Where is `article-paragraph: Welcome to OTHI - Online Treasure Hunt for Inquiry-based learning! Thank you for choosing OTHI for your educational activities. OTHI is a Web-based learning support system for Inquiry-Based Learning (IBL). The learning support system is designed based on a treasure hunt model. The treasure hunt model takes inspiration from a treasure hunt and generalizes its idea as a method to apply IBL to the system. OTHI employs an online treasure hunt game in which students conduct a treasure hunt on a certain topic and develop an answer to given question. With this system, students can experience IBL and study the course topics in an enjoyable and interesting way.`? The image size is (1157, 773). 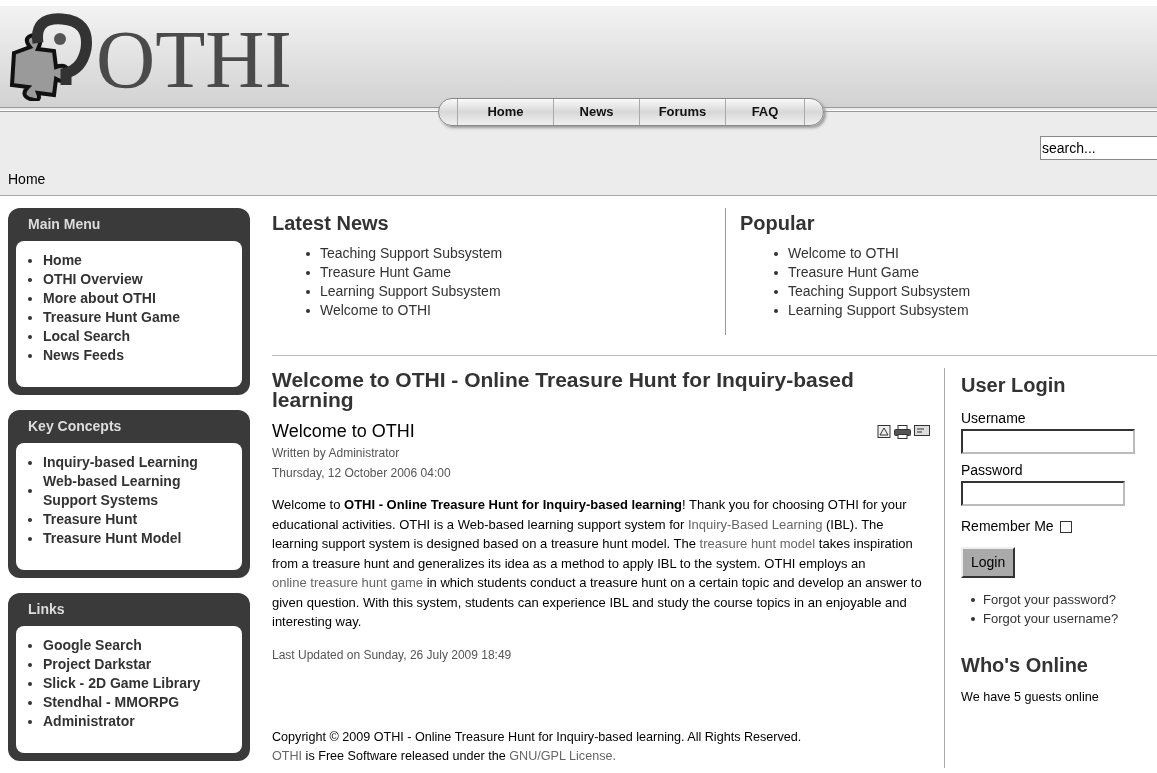
article-paragraph: Welcome to OTHI - Online Treasure Hunt for Inquiry-based learning! Thank you for choosing OTHI for your educational activities. OTHI is a Web-based learning support system for Inquiry-Based Learning (IBL). The learning support system is designed based on a treasure hunt model. The treasure hunt model takes inspiration from a treasure hunt and generalizes its idea as a method to apply IBL to the system. OTHI employs an online treasure hunt game in which students conduct a treasure hunt on a certain topic and develop an answer to given question. With this system, students can experience IBL and study the course topics in an enjoyable and interesting way. is located at coordinates (597, 563).